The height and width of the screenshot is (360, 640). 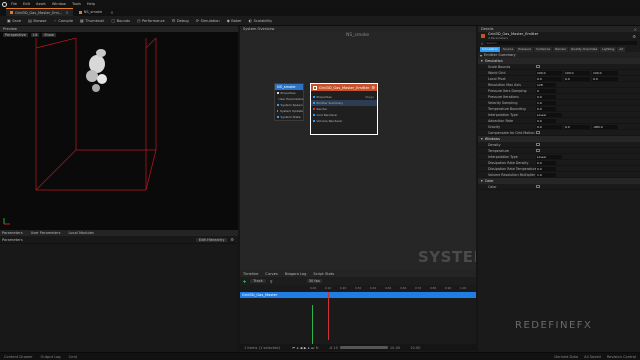 I want to click on status-derived-data: Derived Data, so click(x=566, y=357).